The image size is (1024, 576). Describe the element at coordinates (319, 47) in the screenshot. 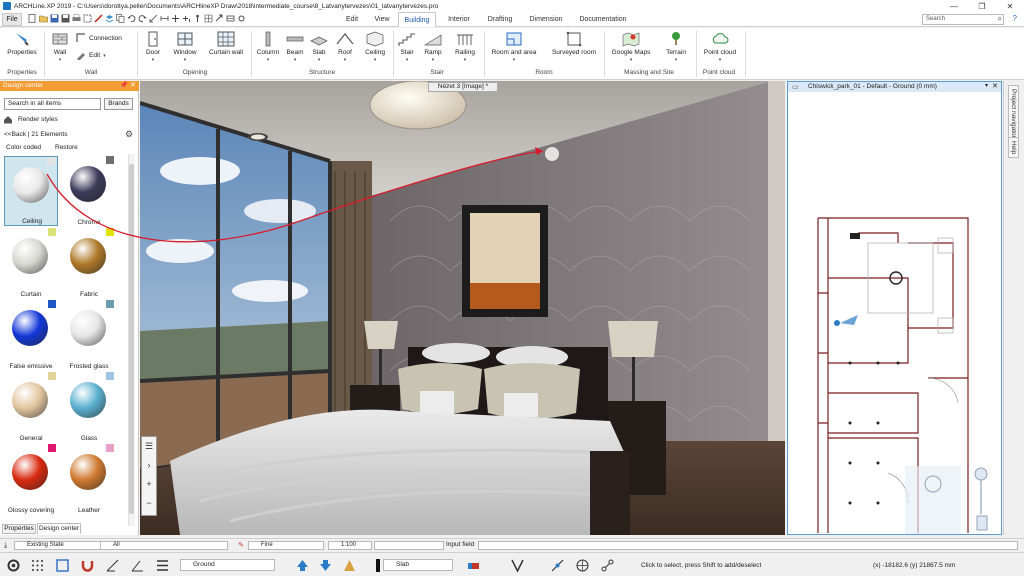

I see `slab-button: Slab ▾` at that location.